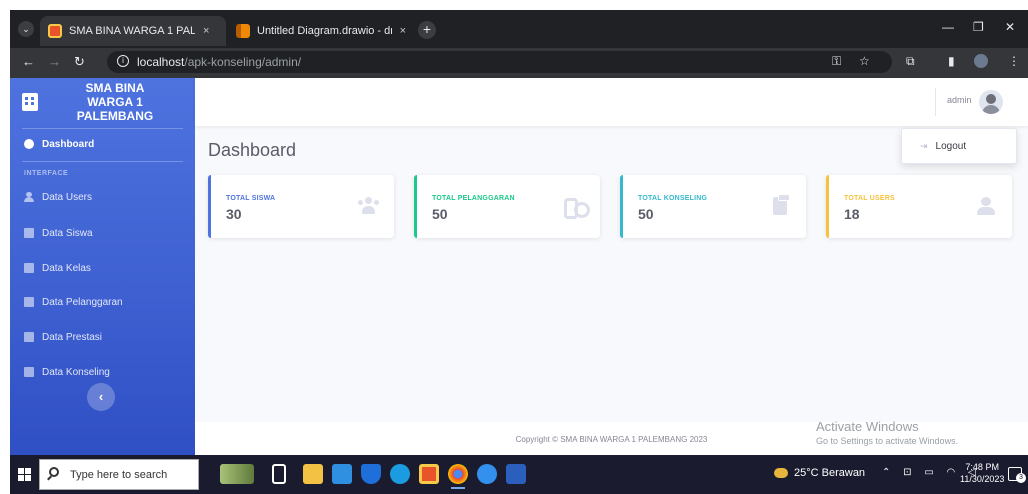 The image size is (1028, 494). I want to click on address-bar: i localhost/apk-konseling/admin/ ⚿ ☆, so click(499, 62).